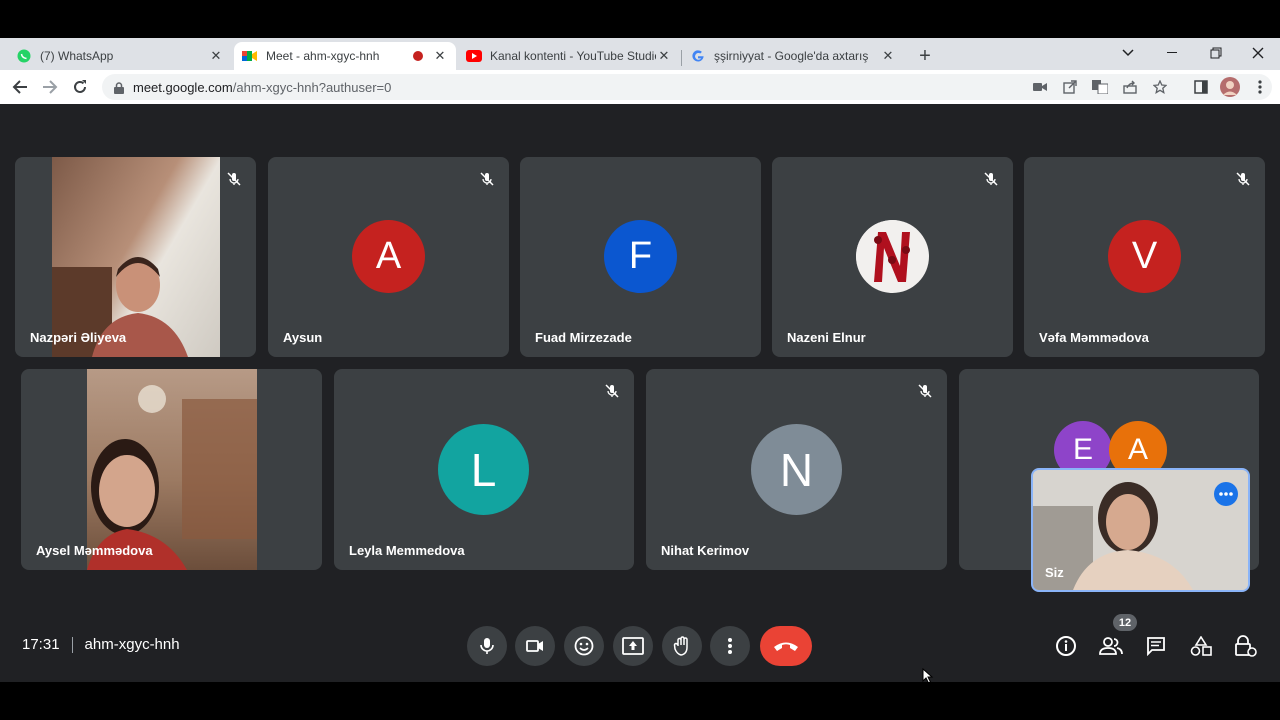 The width and height of the screenshot is (1280, 720). Describe the element at coordinates (407, 550) in the screenshot. I see `participant-name: Leyla Memmedova` at that location.